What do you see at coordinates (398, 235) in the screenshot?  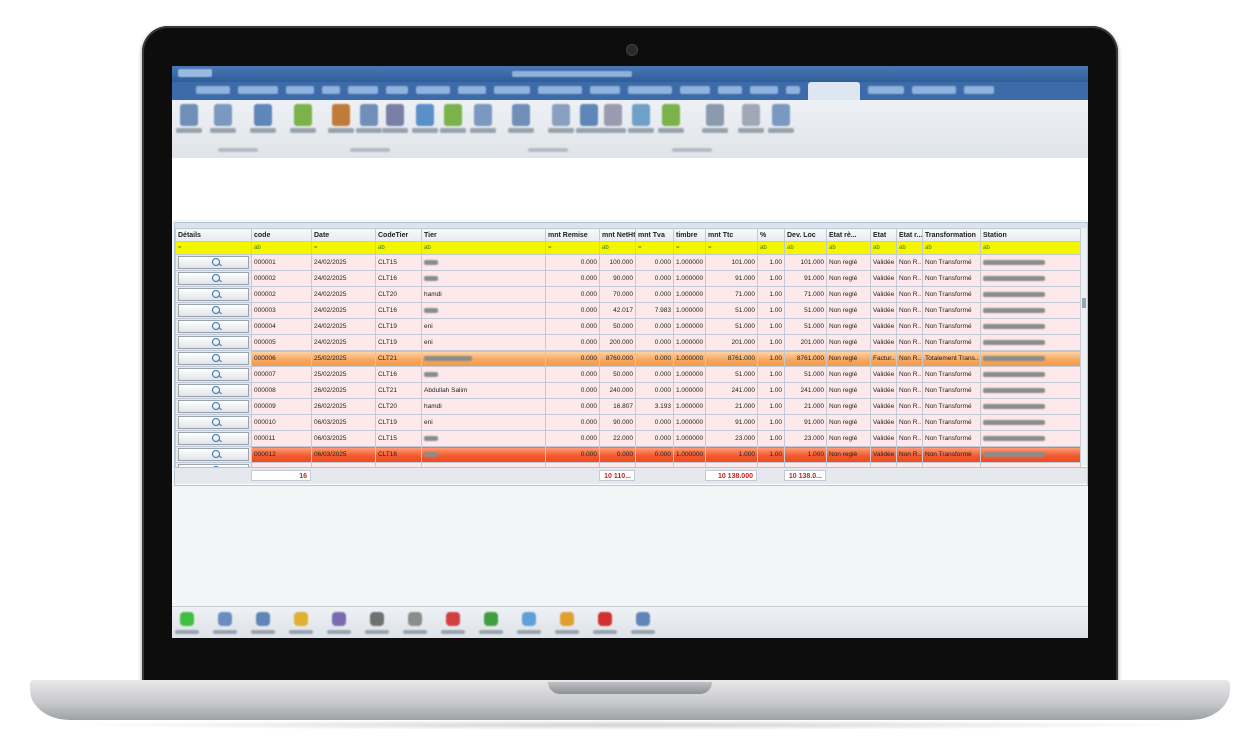 I see `column-header: CodeTier` at bounding box center [398, 235].